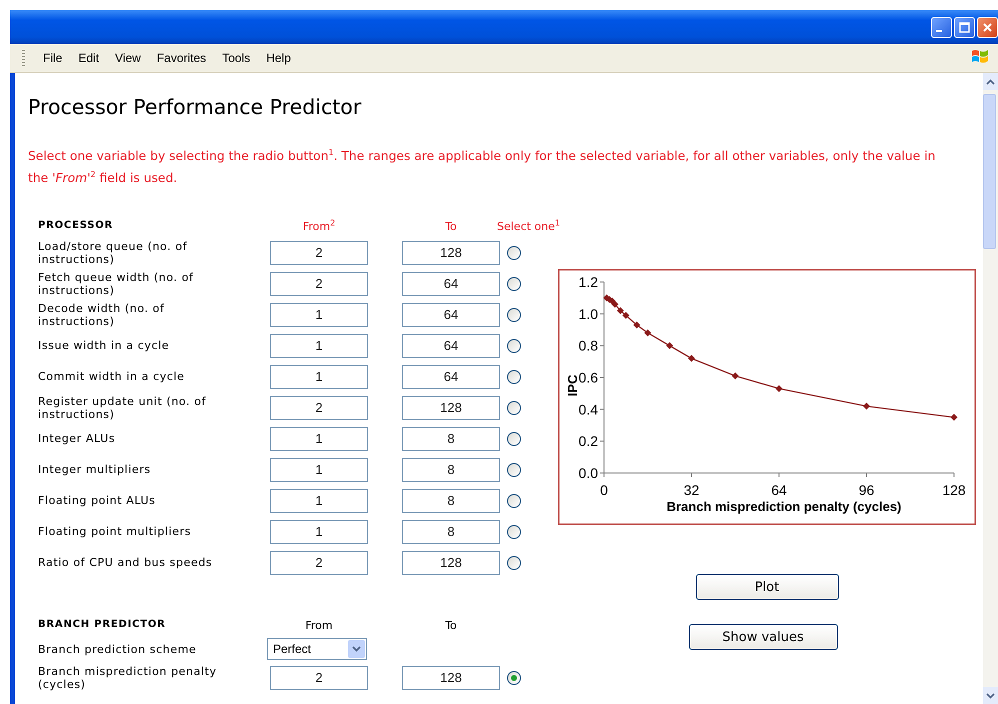 This screenshot has width=998, height=704. What do you see at coordinates (990, 388) in the screenshot?
I see `scrollbar` at bounding box center [990, 388].